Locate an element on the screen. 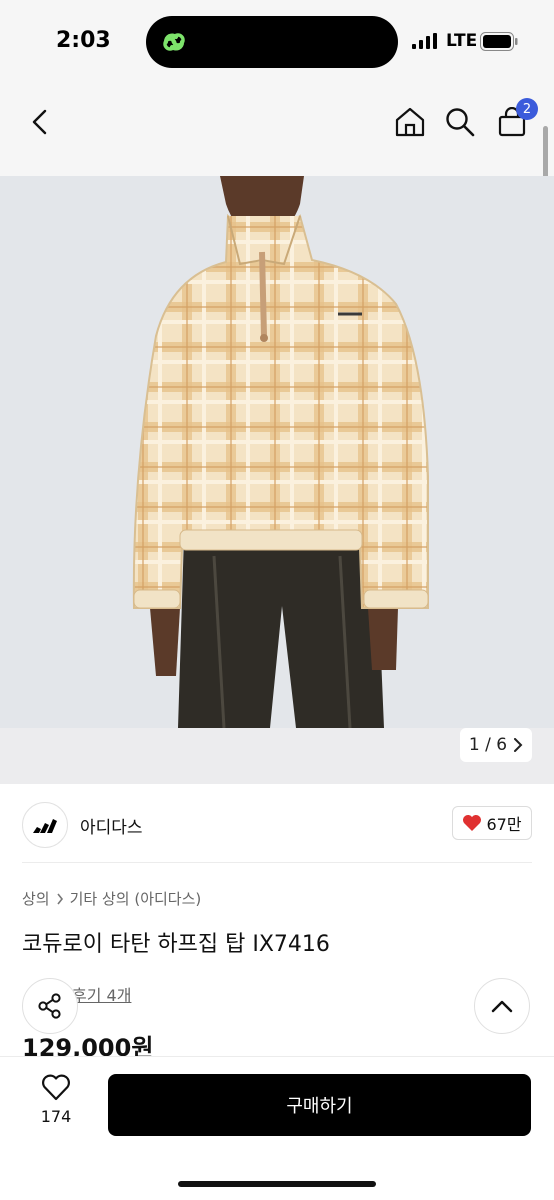 Image resolution: width=554 pixels, height=1200 pixels. navigation-bar: 2 is located at coordinates (277, 130).